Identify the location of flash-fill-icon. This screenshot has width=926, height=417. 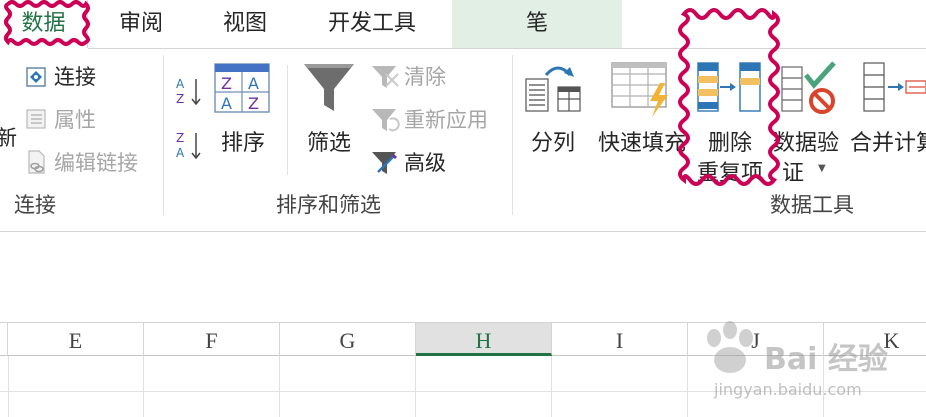
(639, 89).